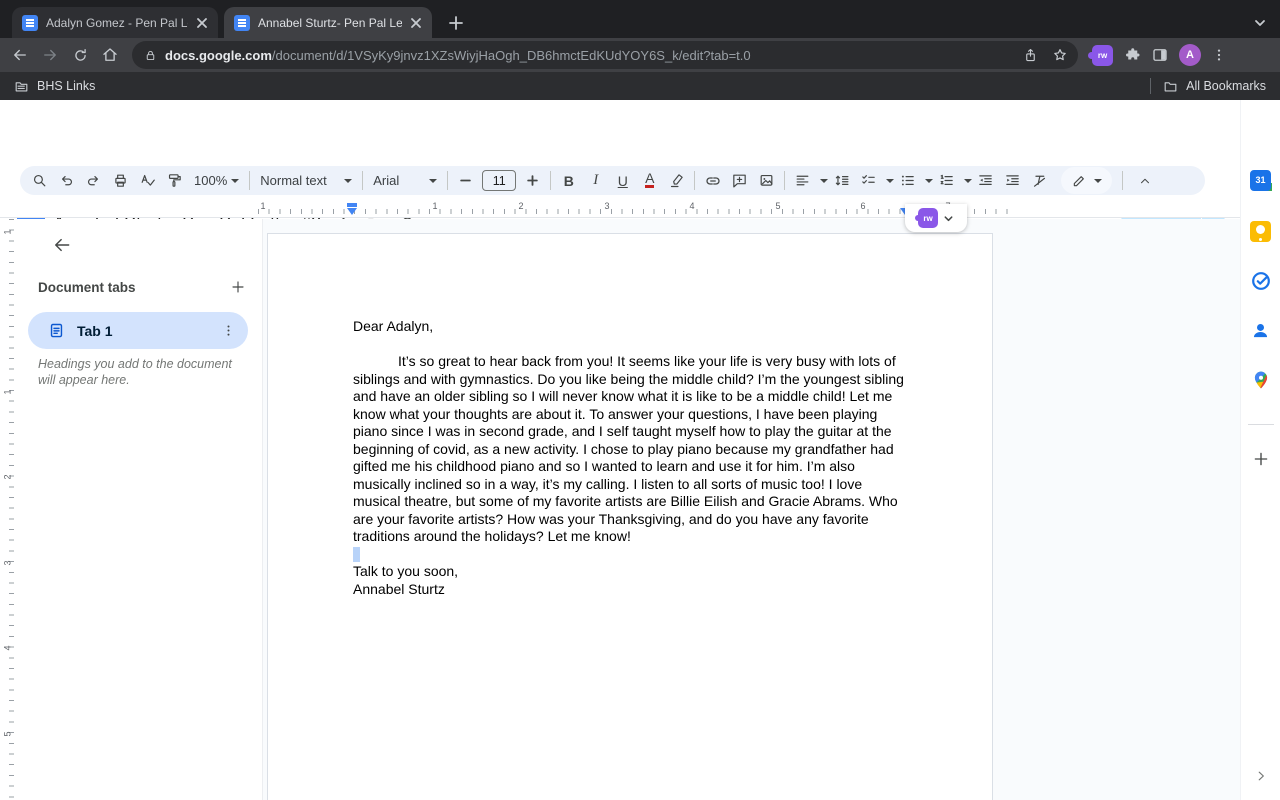 The width and height of the screenshot is (1280, 800). I want to click on hide-menus-icon, so click(1144, 180).